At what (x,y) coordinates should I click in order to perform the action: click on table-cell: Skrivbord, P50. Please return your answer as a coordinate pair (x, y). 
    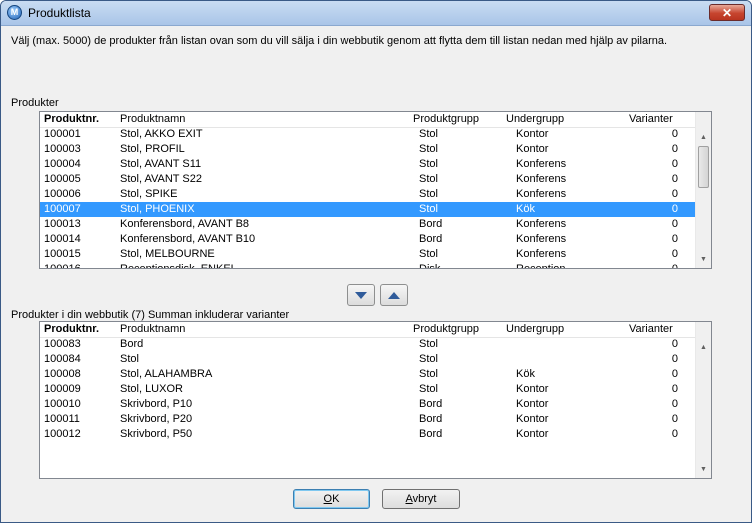
    Looking at the image, I should click on (156, 434).